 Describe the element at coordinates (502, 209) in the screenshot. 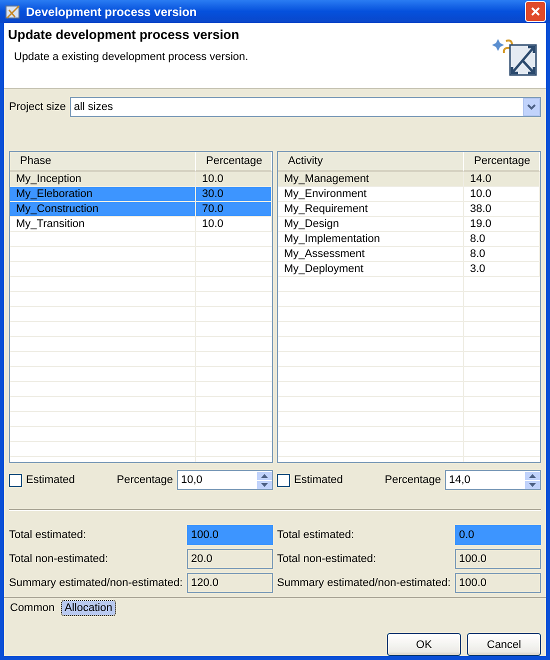

I see `table-cell: 38.0` at that location.